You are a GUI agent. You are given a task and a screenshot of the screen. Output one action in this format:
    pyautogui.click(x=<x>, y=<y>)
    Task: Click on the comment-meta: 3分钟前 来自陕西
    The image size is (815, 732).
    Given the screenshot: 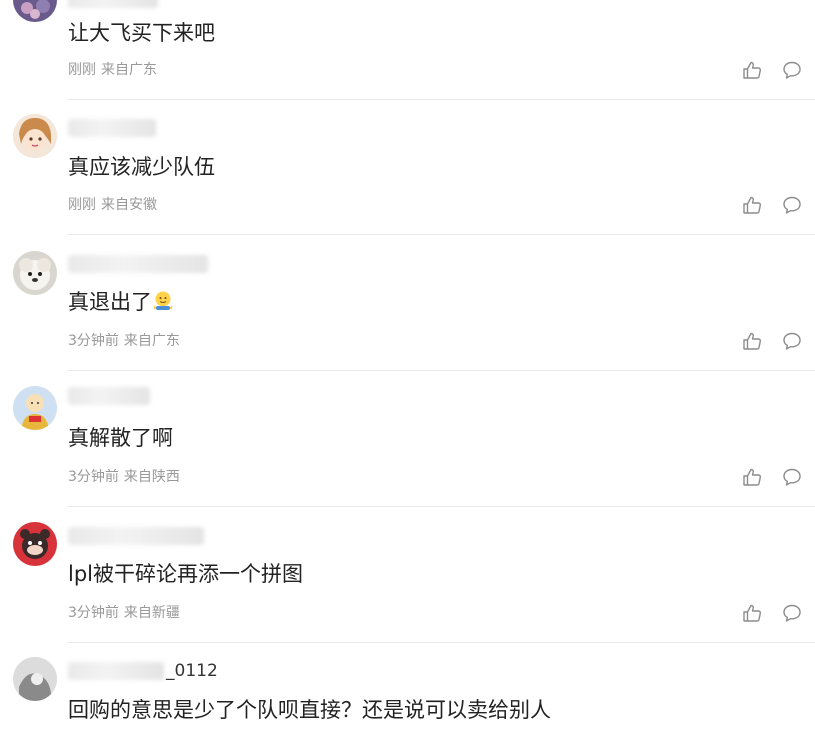 What is the action you would take?
    pyautogui.click(x=124, y=477)
    